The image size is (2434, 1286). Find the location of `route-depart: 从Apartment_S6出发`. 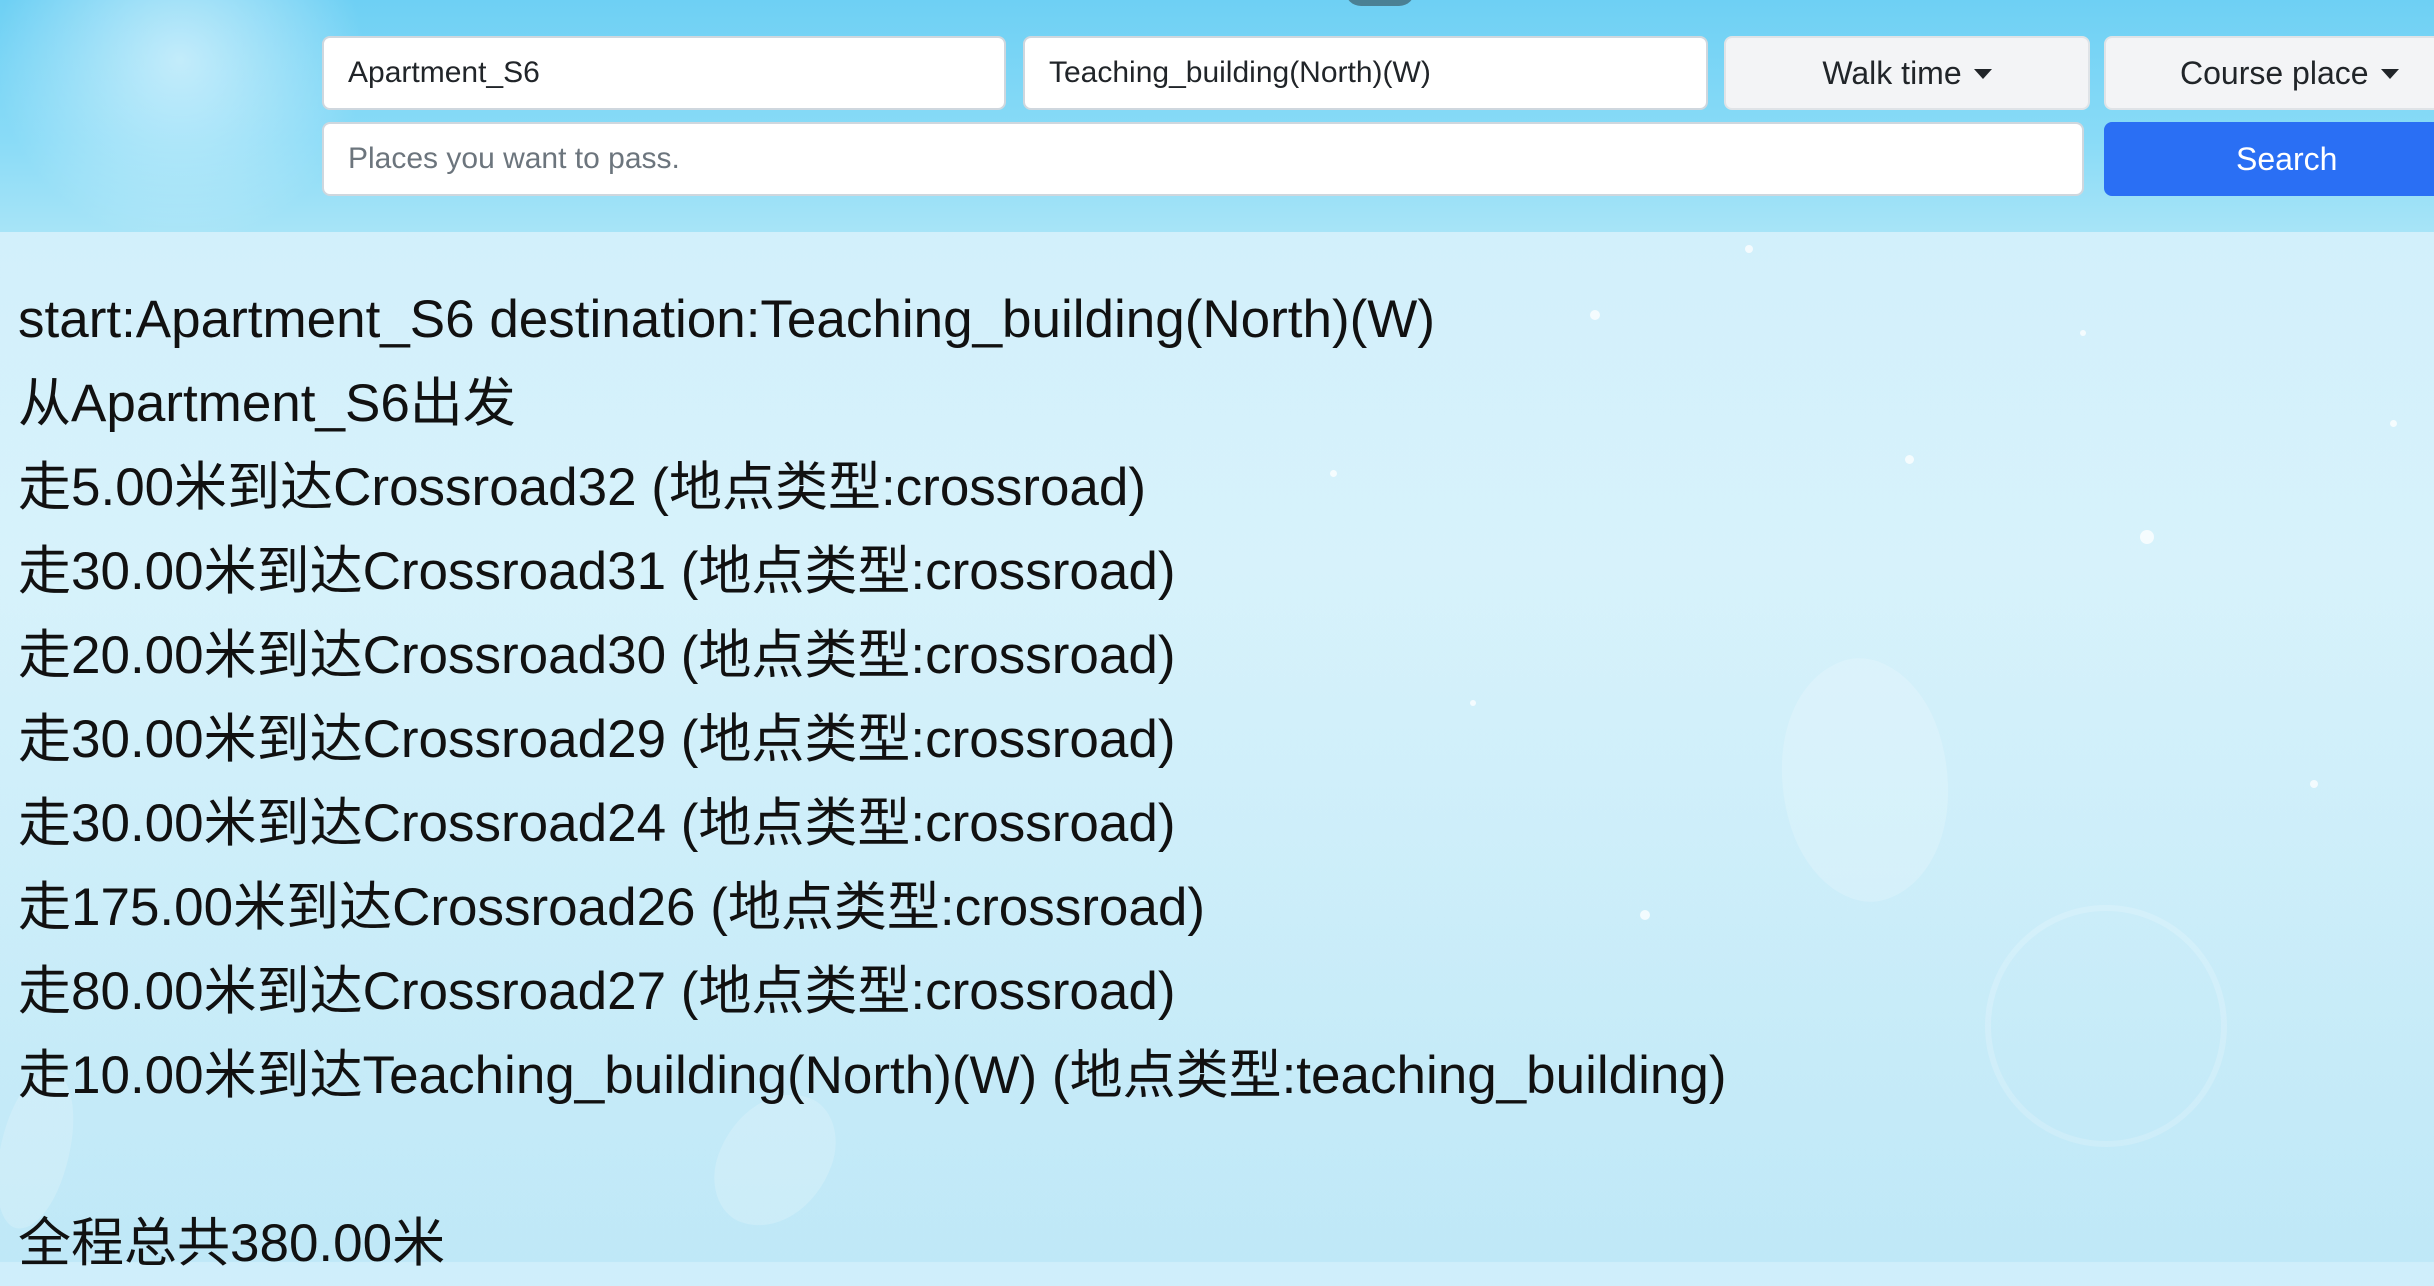

route-depart: 从Apartment_S6出发 is located at coordinates (267, 403).